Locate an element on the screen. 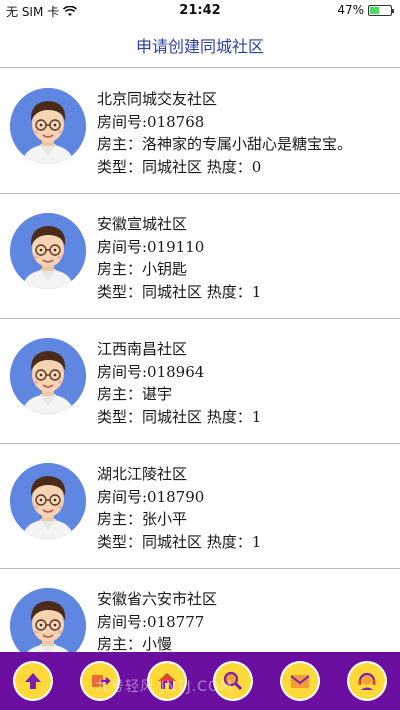 The height and width of the screenshot is (710, 400). community-room: 房间号:018964 is located at coordinates (151, 371).